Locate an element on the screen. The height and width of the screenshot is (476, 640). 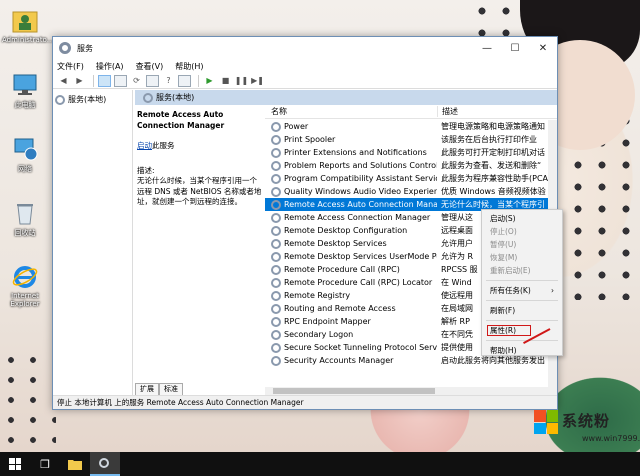
service-name: Remote Desktop Services is located at coordinates (335, 243).